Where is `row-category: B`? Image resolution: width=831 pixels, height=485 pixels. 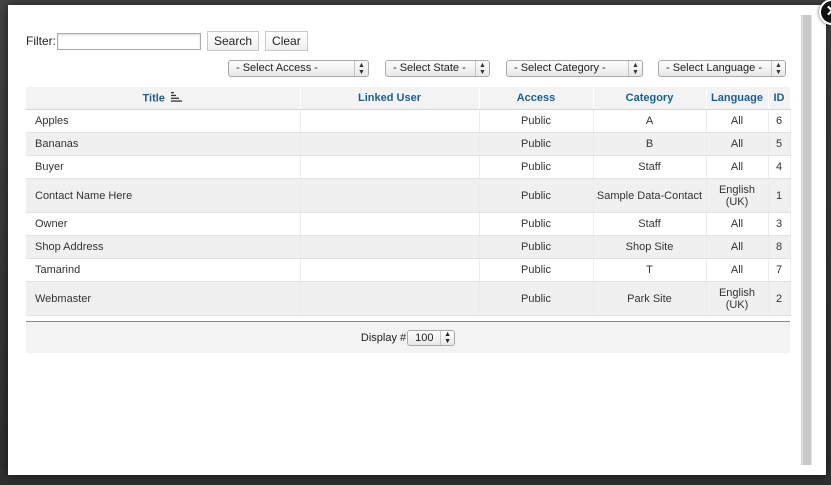 row-category: B is located at coordinates (650, 144).